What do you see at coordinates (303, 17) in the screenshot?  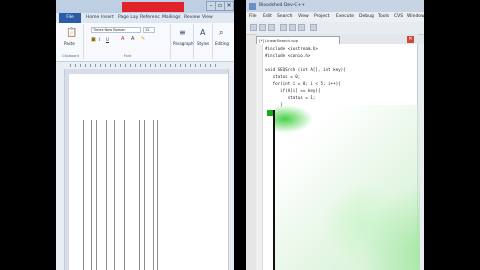 I see `menu-view: View` at bounding box center [303, 17].